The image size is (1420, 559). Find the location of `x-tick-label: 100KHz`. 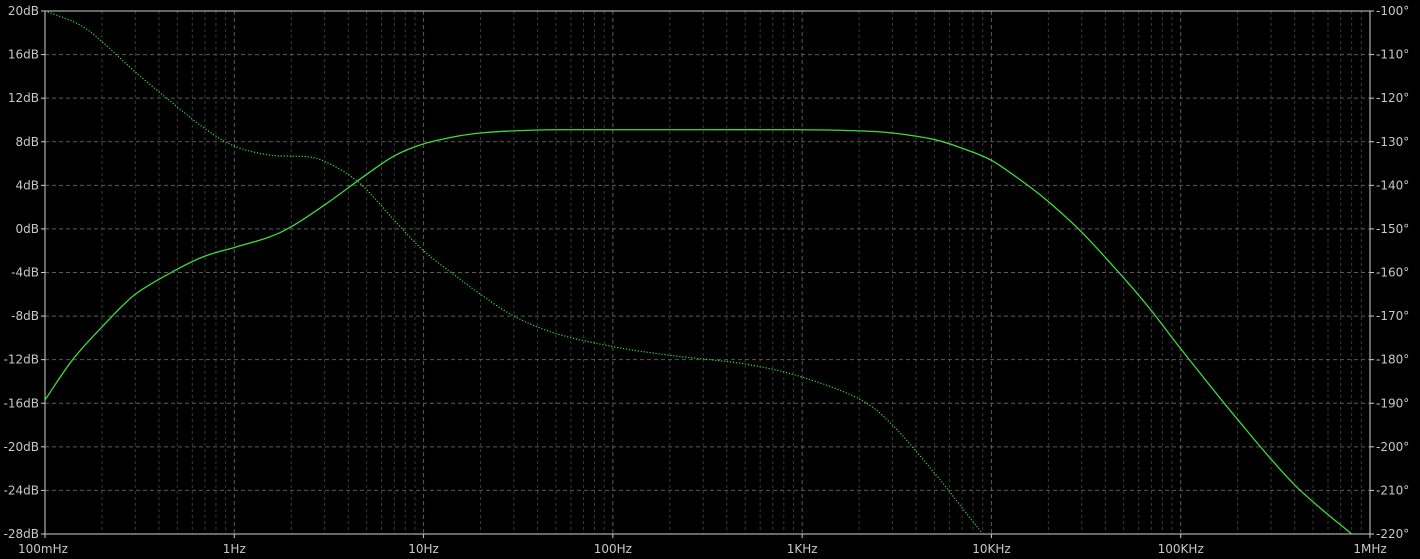

x-tick-label: 100KHz is located at coordinates (1181, 549).